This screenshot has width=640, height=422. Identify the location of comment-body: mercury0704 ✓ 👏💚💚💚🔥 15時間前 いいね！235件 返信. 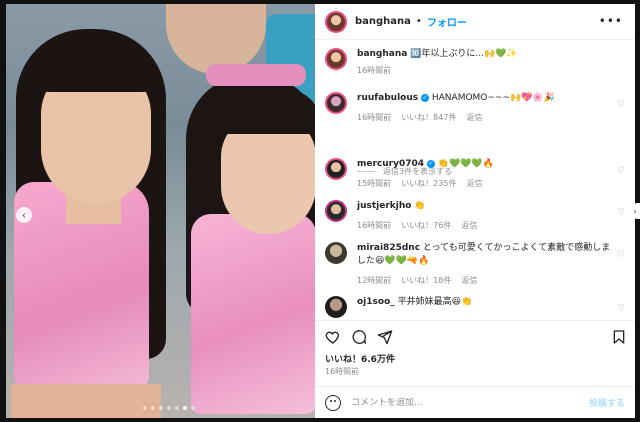
(487, 174).